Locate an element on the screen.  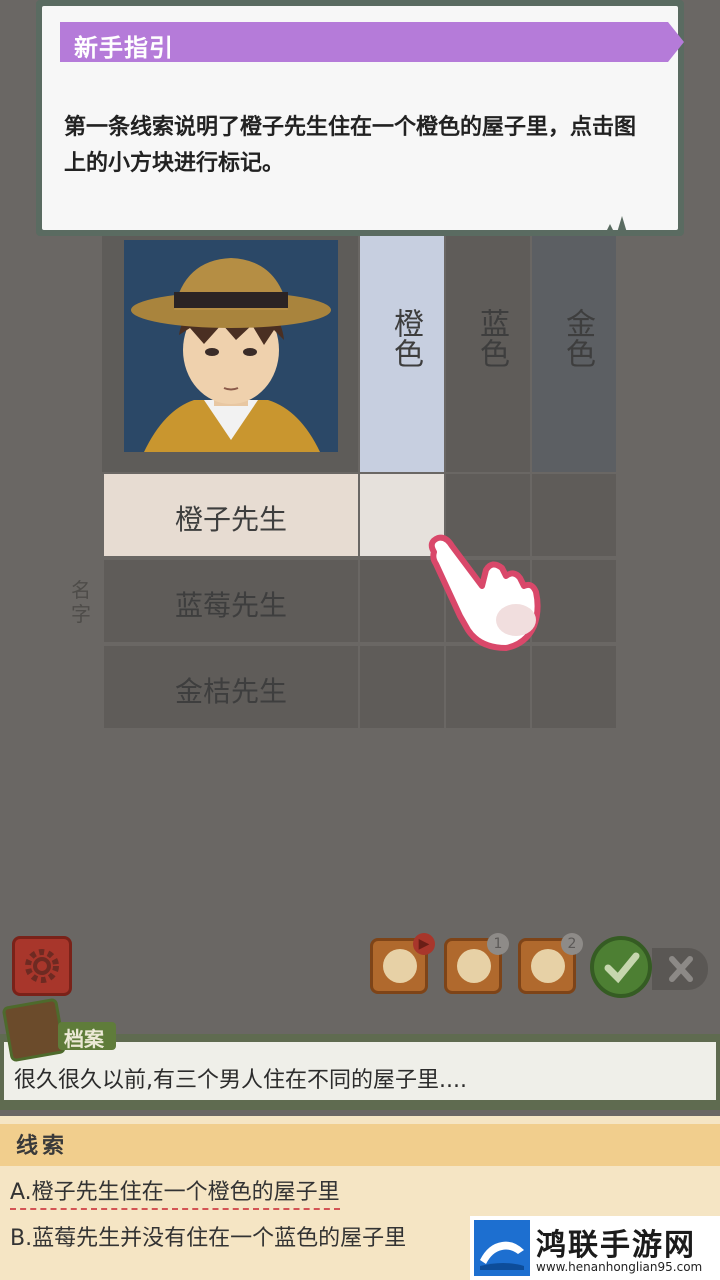
guide-title: 新手指引 is located at coordinates (124, 48).